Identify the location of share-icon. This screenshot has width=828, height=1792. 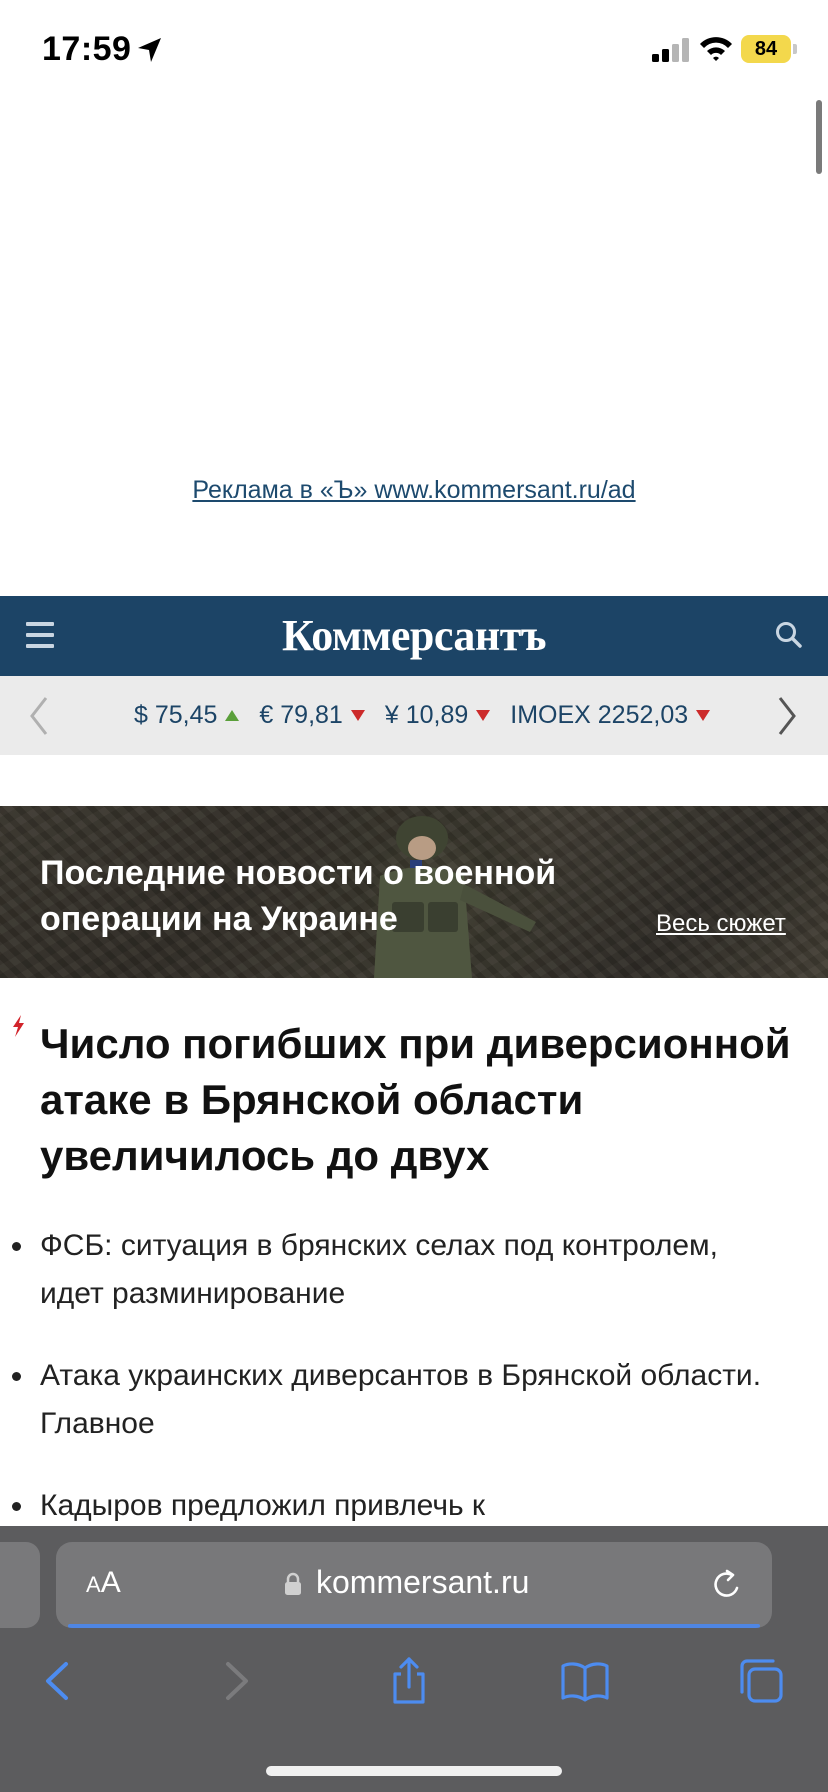
(409, 1681).